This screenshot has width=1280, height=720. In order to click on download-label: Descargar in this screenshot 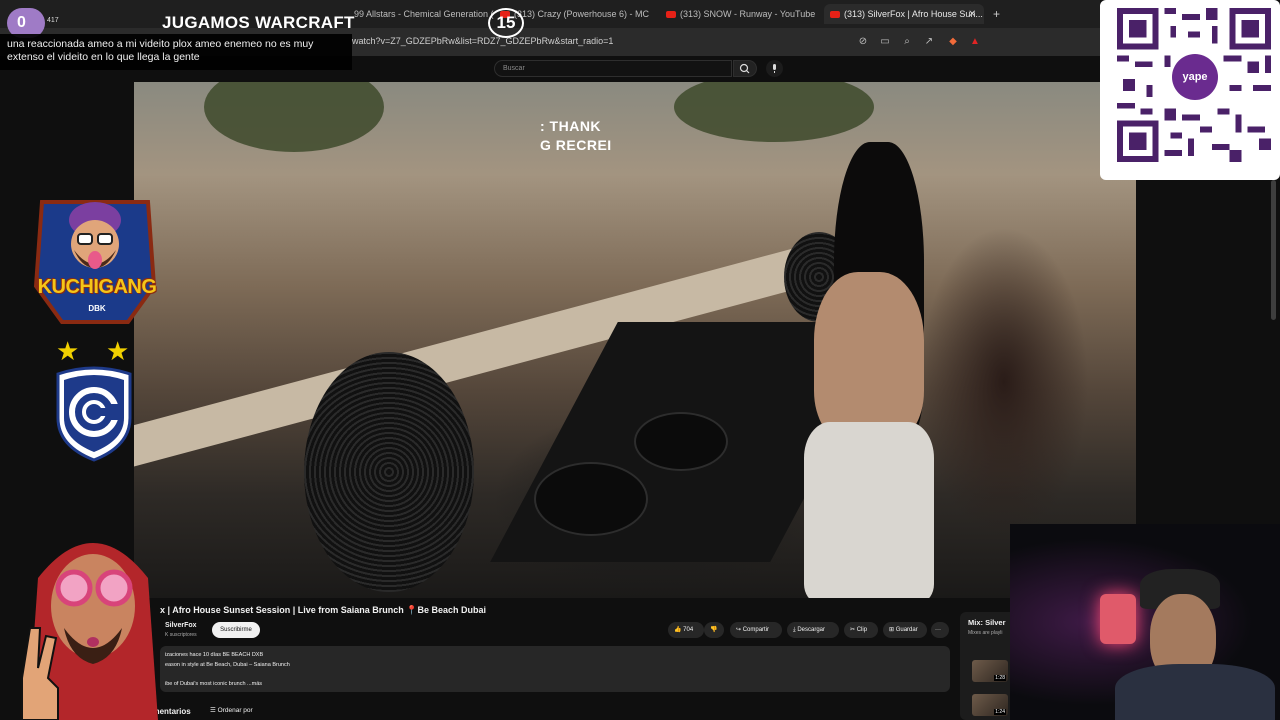, I will do `click(811, 630)`.